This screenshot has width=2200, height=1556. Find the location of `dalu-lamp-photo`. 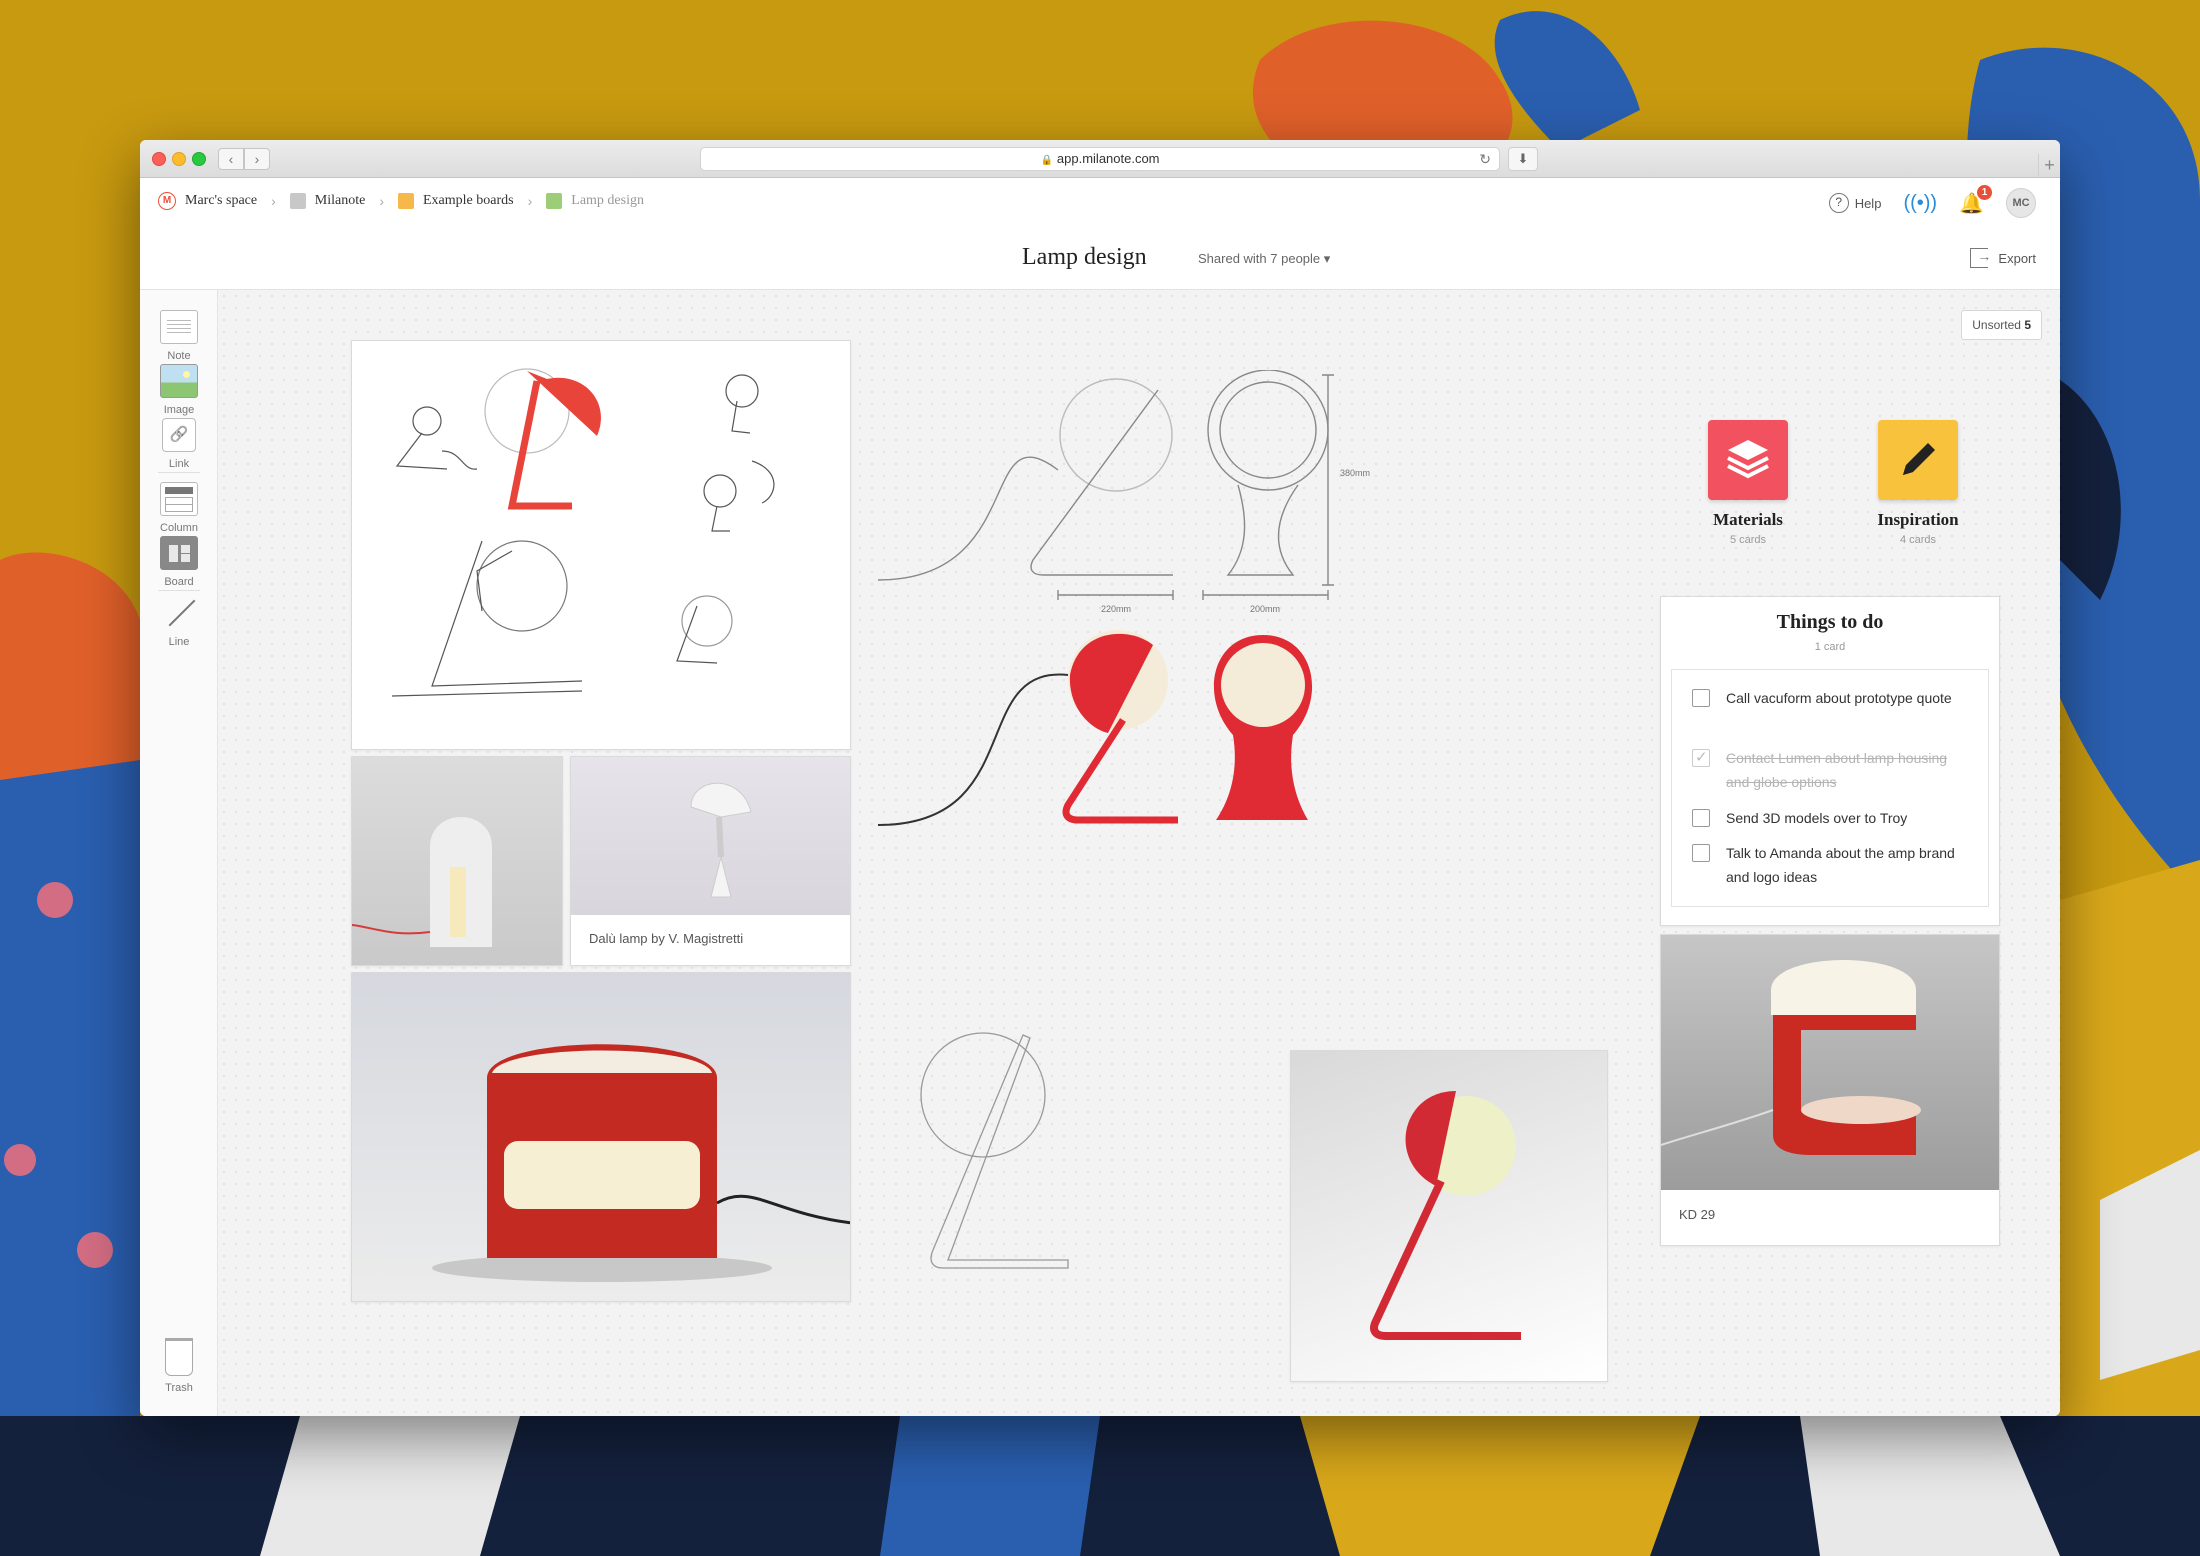

dalu-lamp-photo is located at coordinates (710, 836).